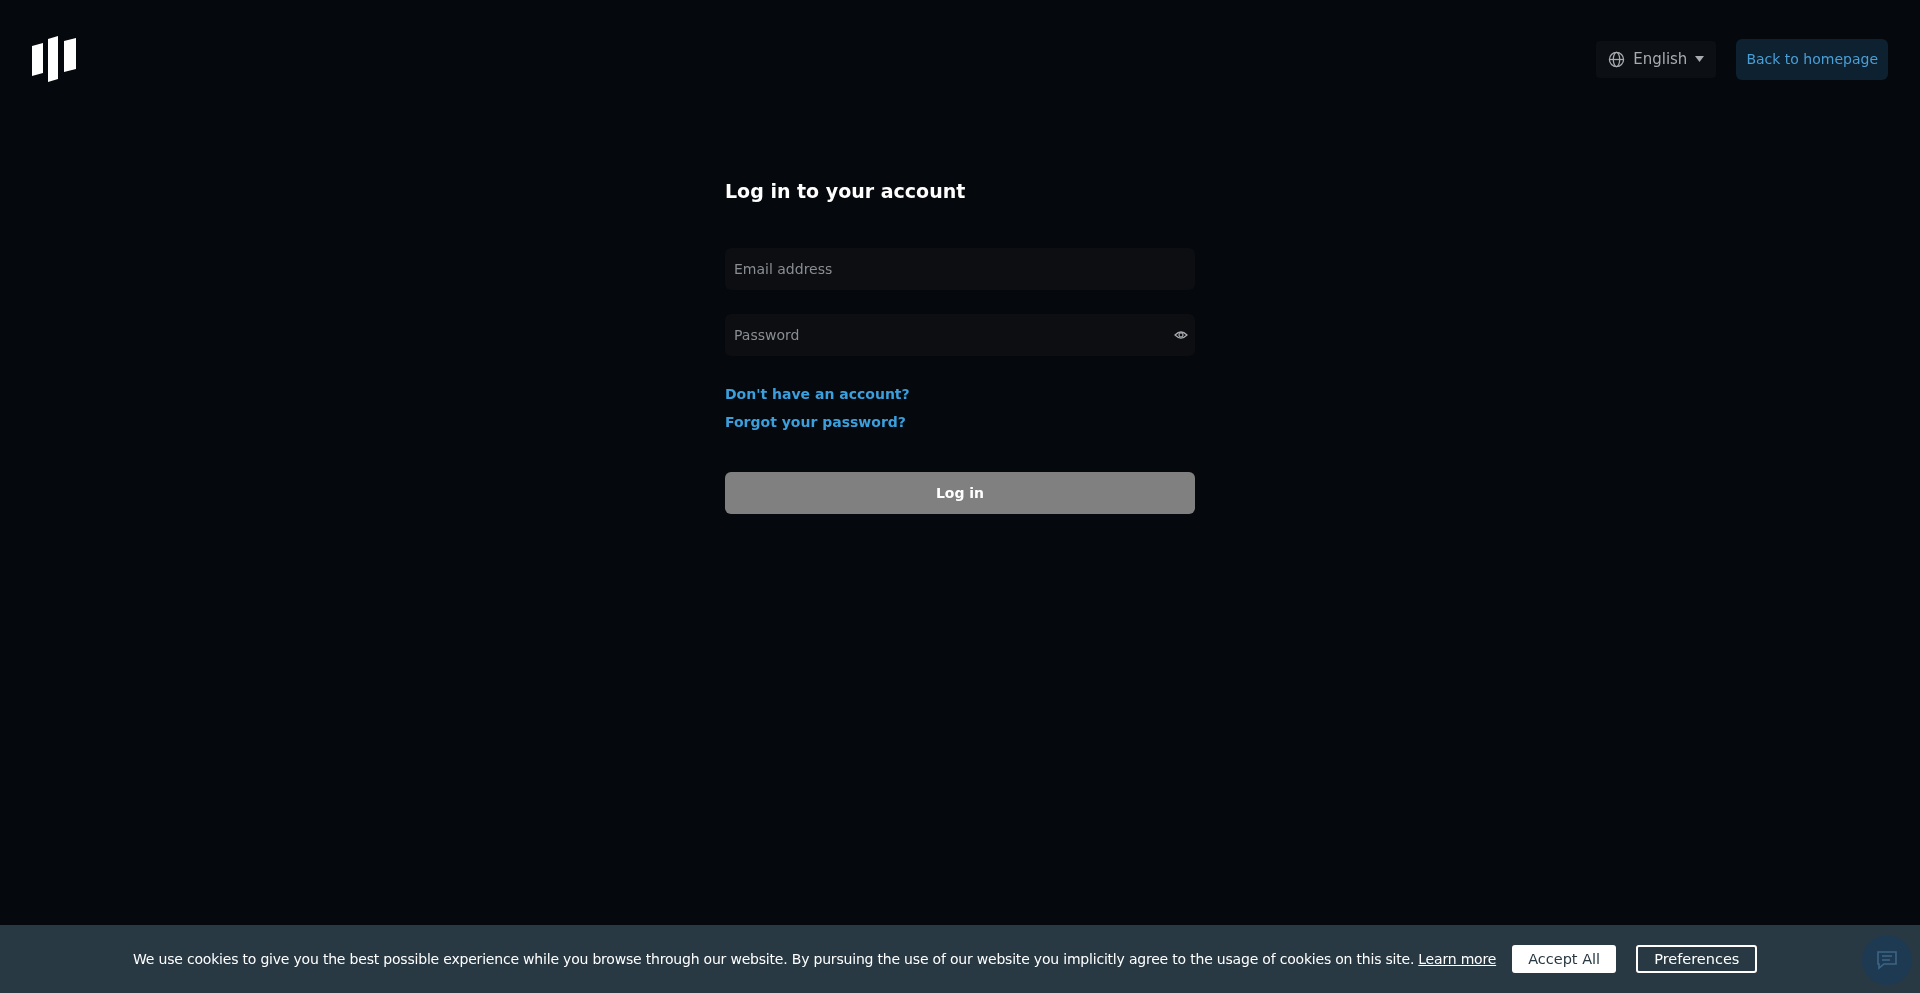  I want to click on email-field: Email address, so click(960, 269).